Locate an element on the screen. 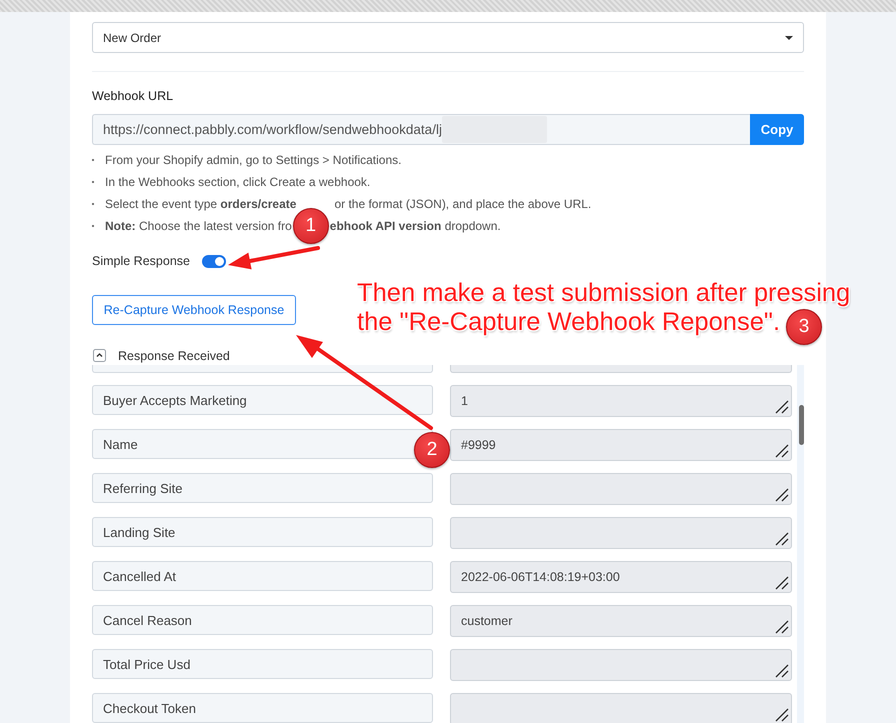 The image size is (896, 723). section-title: Response Received is located at coordinates (174, 355).